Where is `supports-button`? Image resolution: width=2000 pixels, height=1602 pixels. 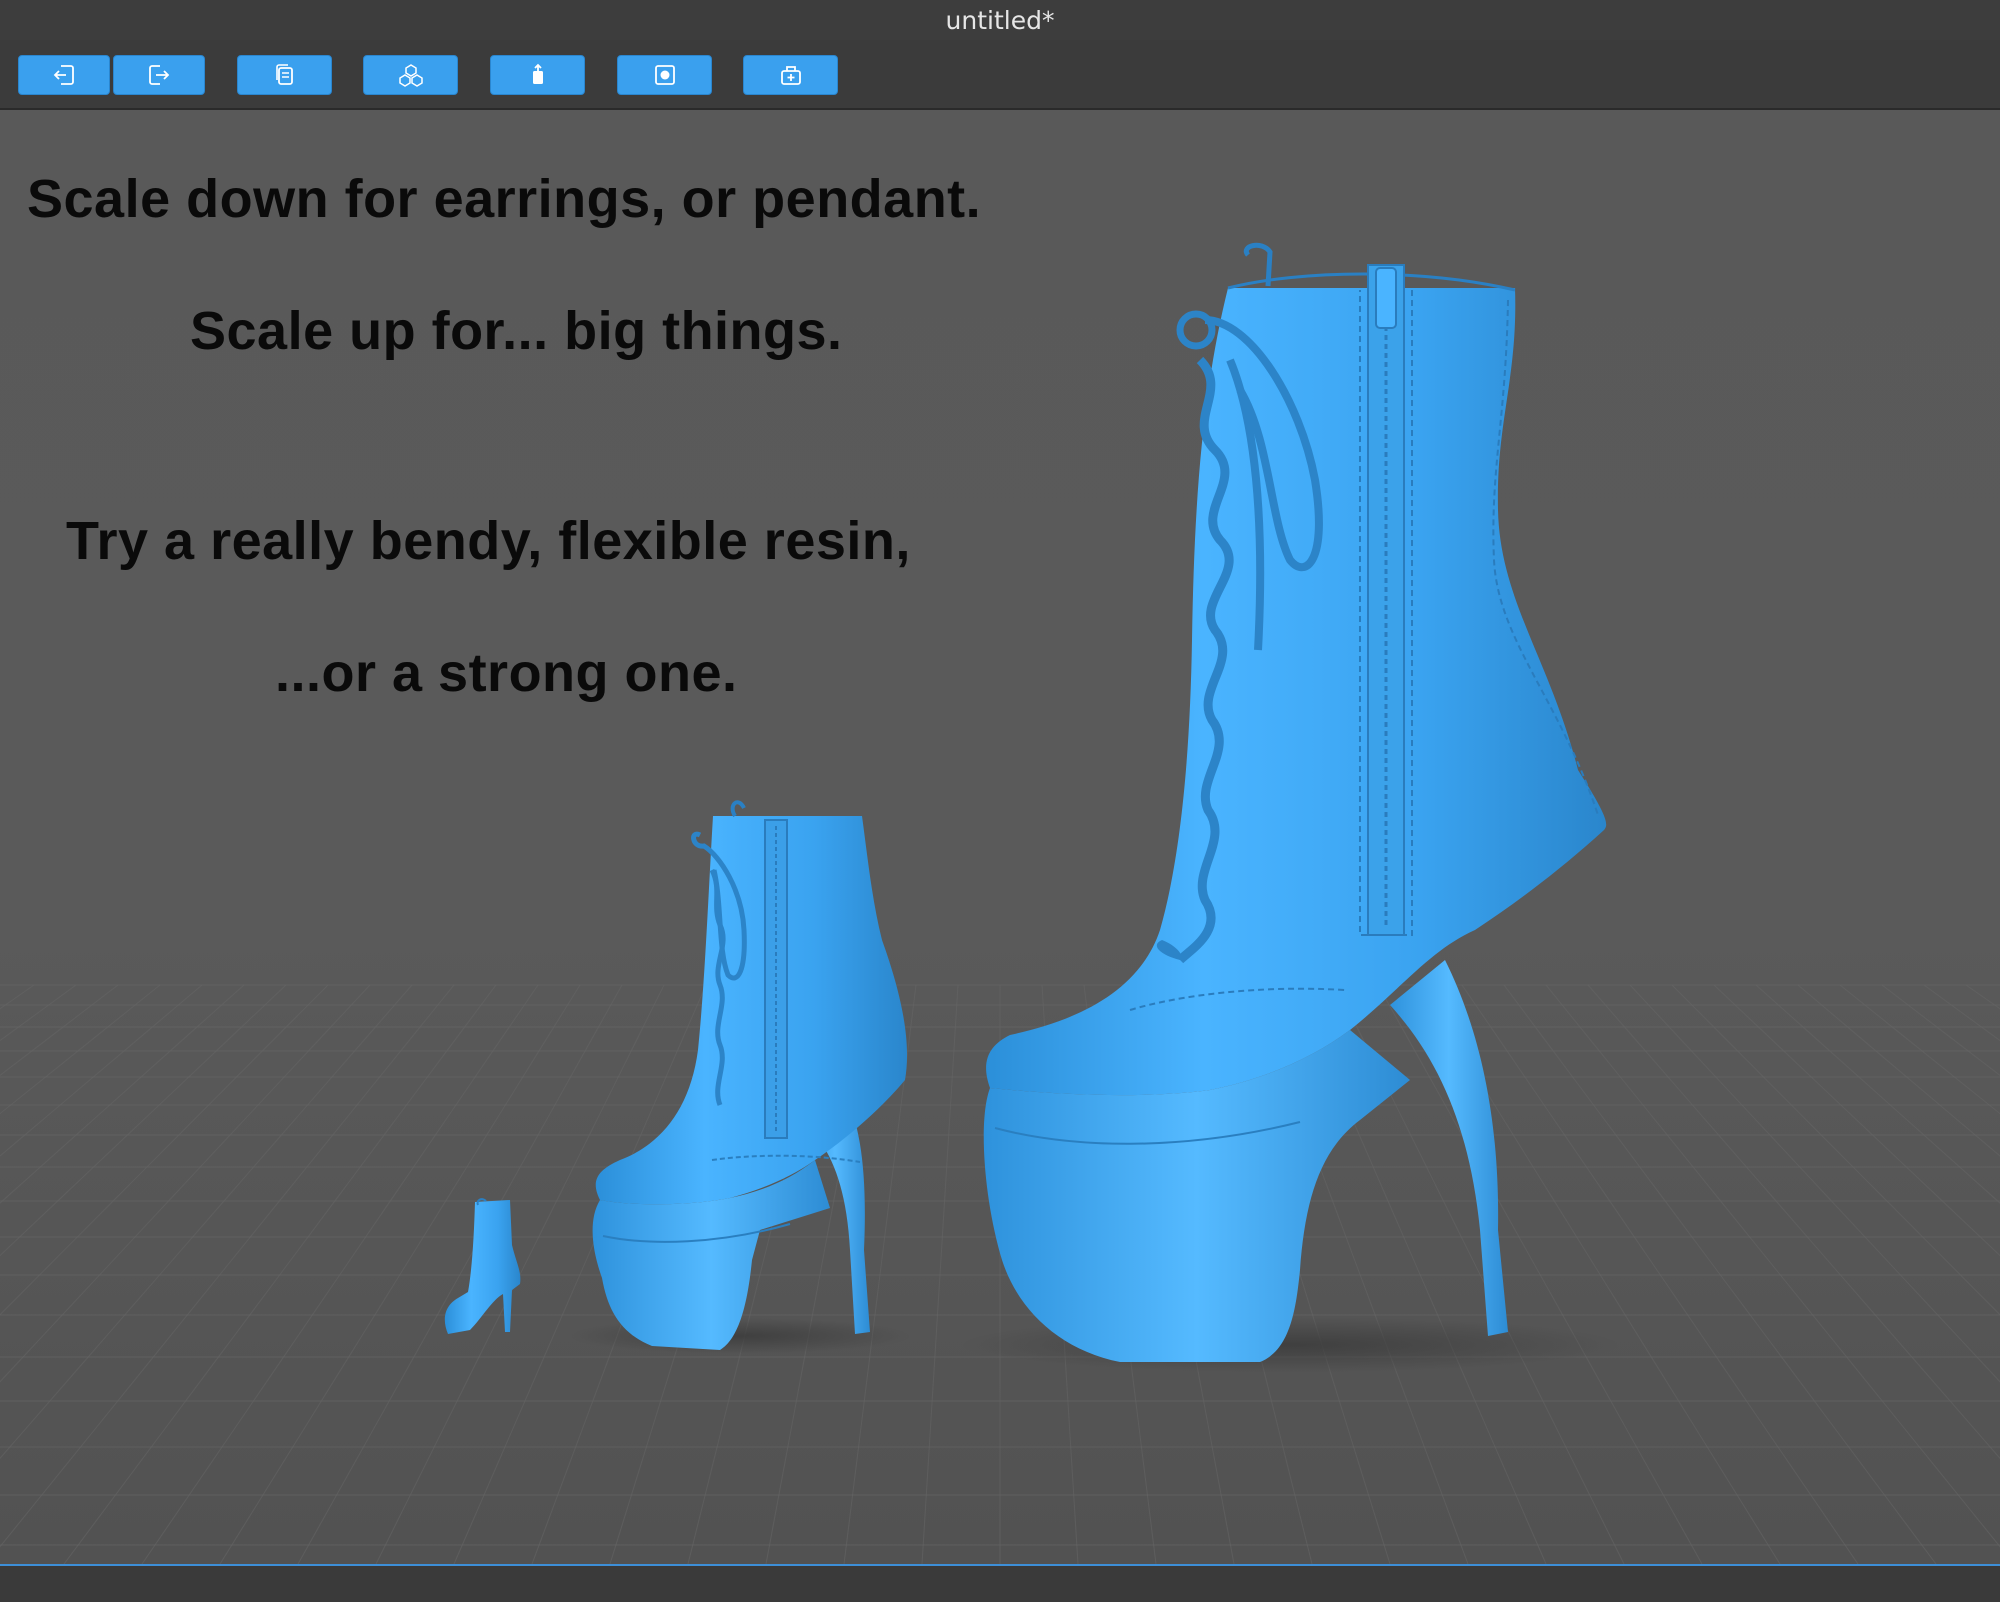
supports-button is located at coordinates (537, 75).